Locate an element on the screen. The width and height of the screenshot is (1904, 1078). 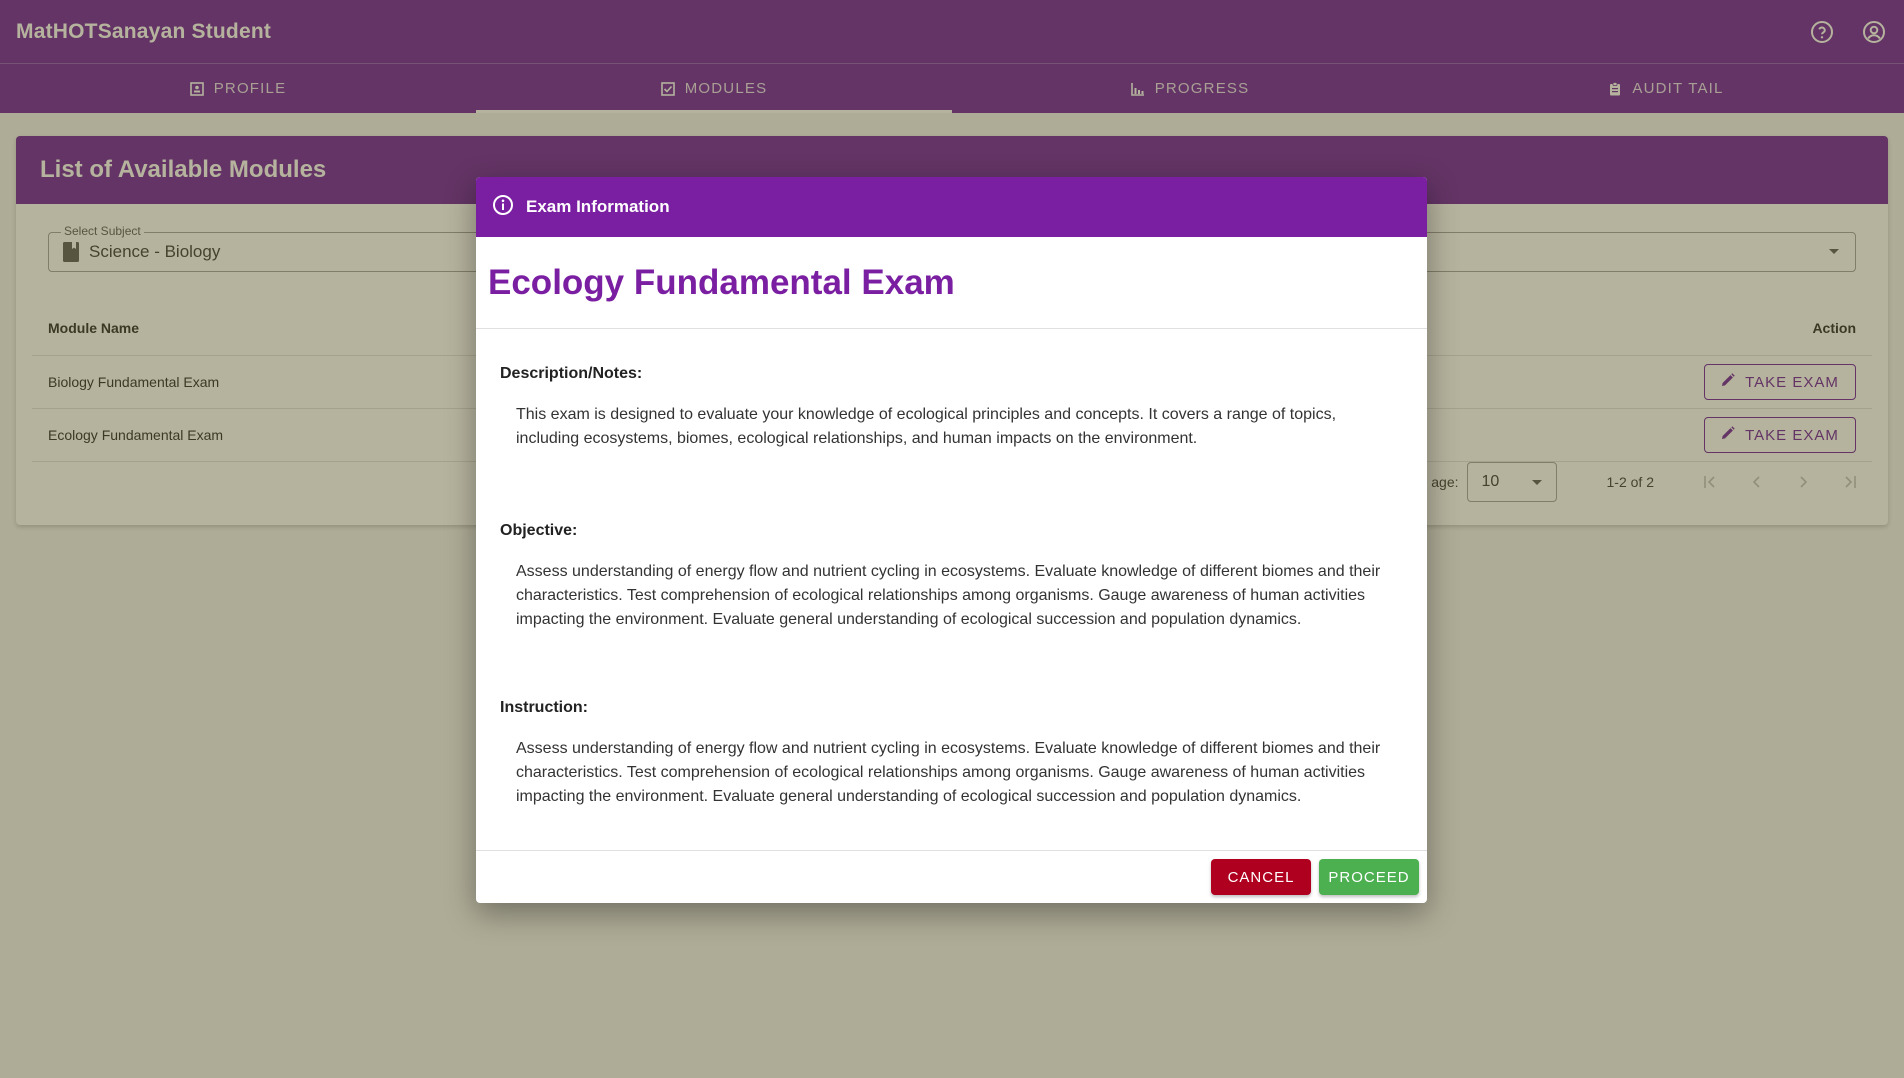
description-heading: Description/Notes: is located at coordinates (571, 373).